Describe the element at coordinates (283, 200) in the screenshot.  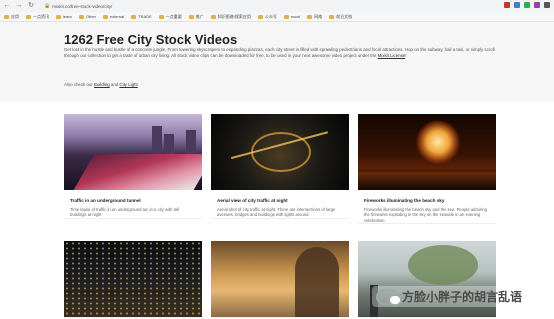
I see `video-title: Aerial view of city traffic at night` at that location.